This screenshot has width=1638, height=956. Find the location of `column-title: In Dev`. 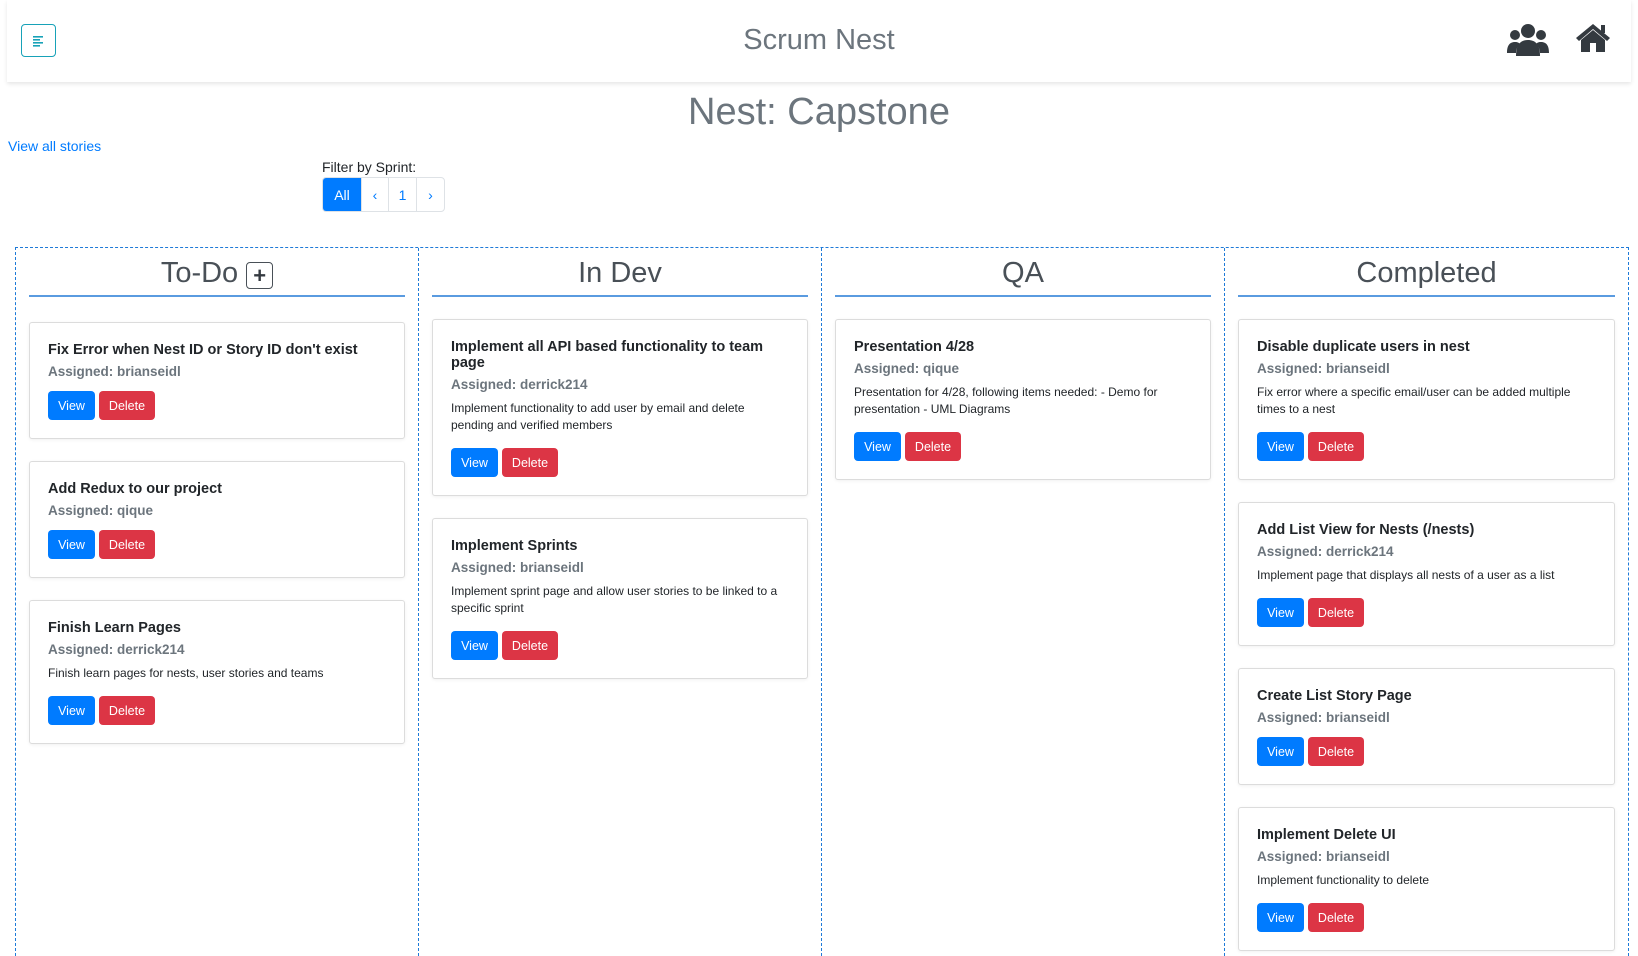

column-title: In Dev is located at coordinates (620, 273).